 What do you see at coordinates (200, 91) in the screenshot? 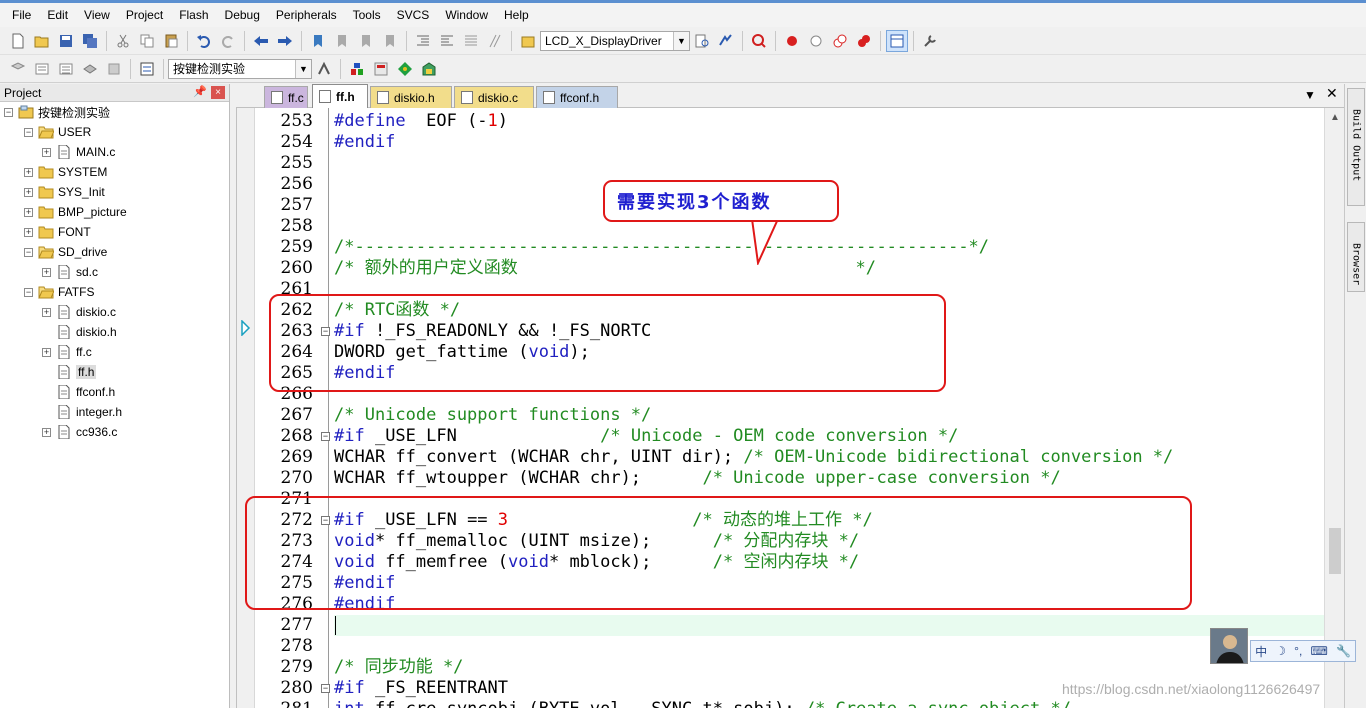
I see `pin-icon: 📌` at bounding box center [200, 91].